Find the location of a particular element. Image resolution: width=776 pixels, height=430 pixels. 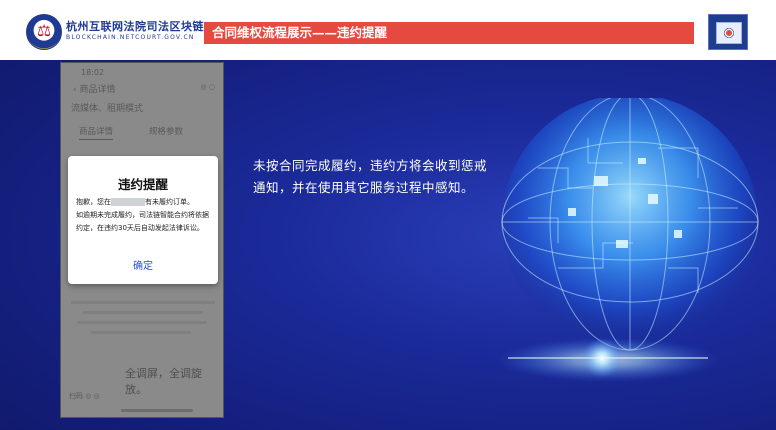

phone-subtitle: 流媒体、租期模式 is located at coordinates (107, 109).